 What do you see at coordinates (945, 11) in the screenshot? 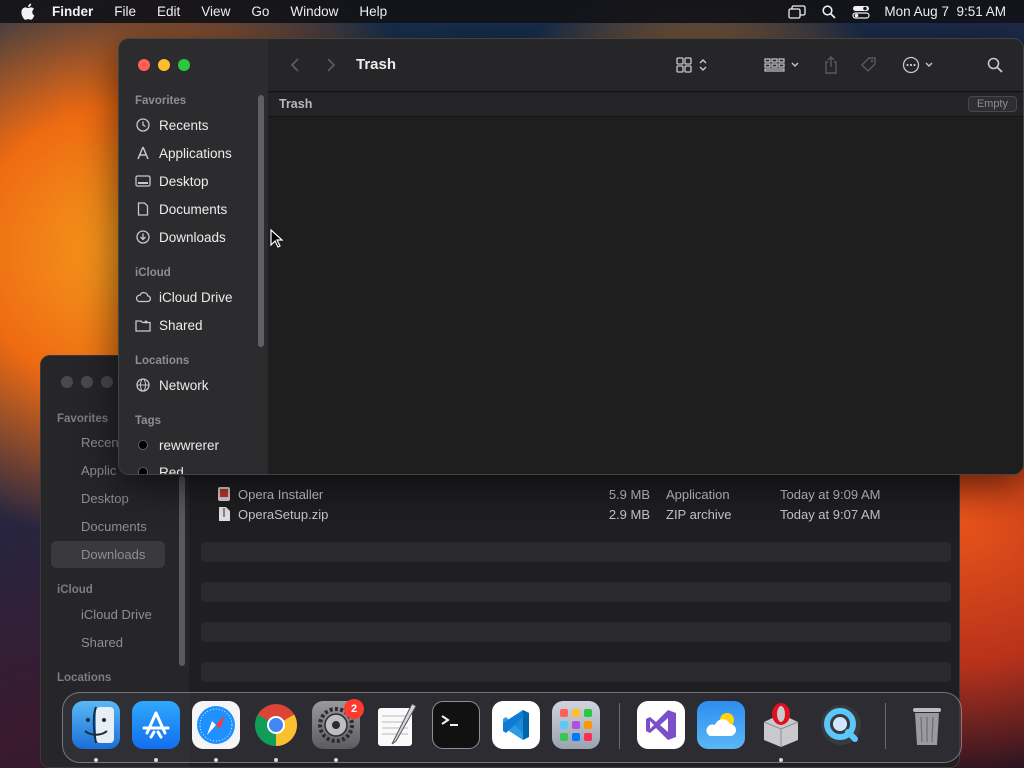
I see `menu-clock: Mon Aug 7 9:51 AM` at bounding box center [945, 11].